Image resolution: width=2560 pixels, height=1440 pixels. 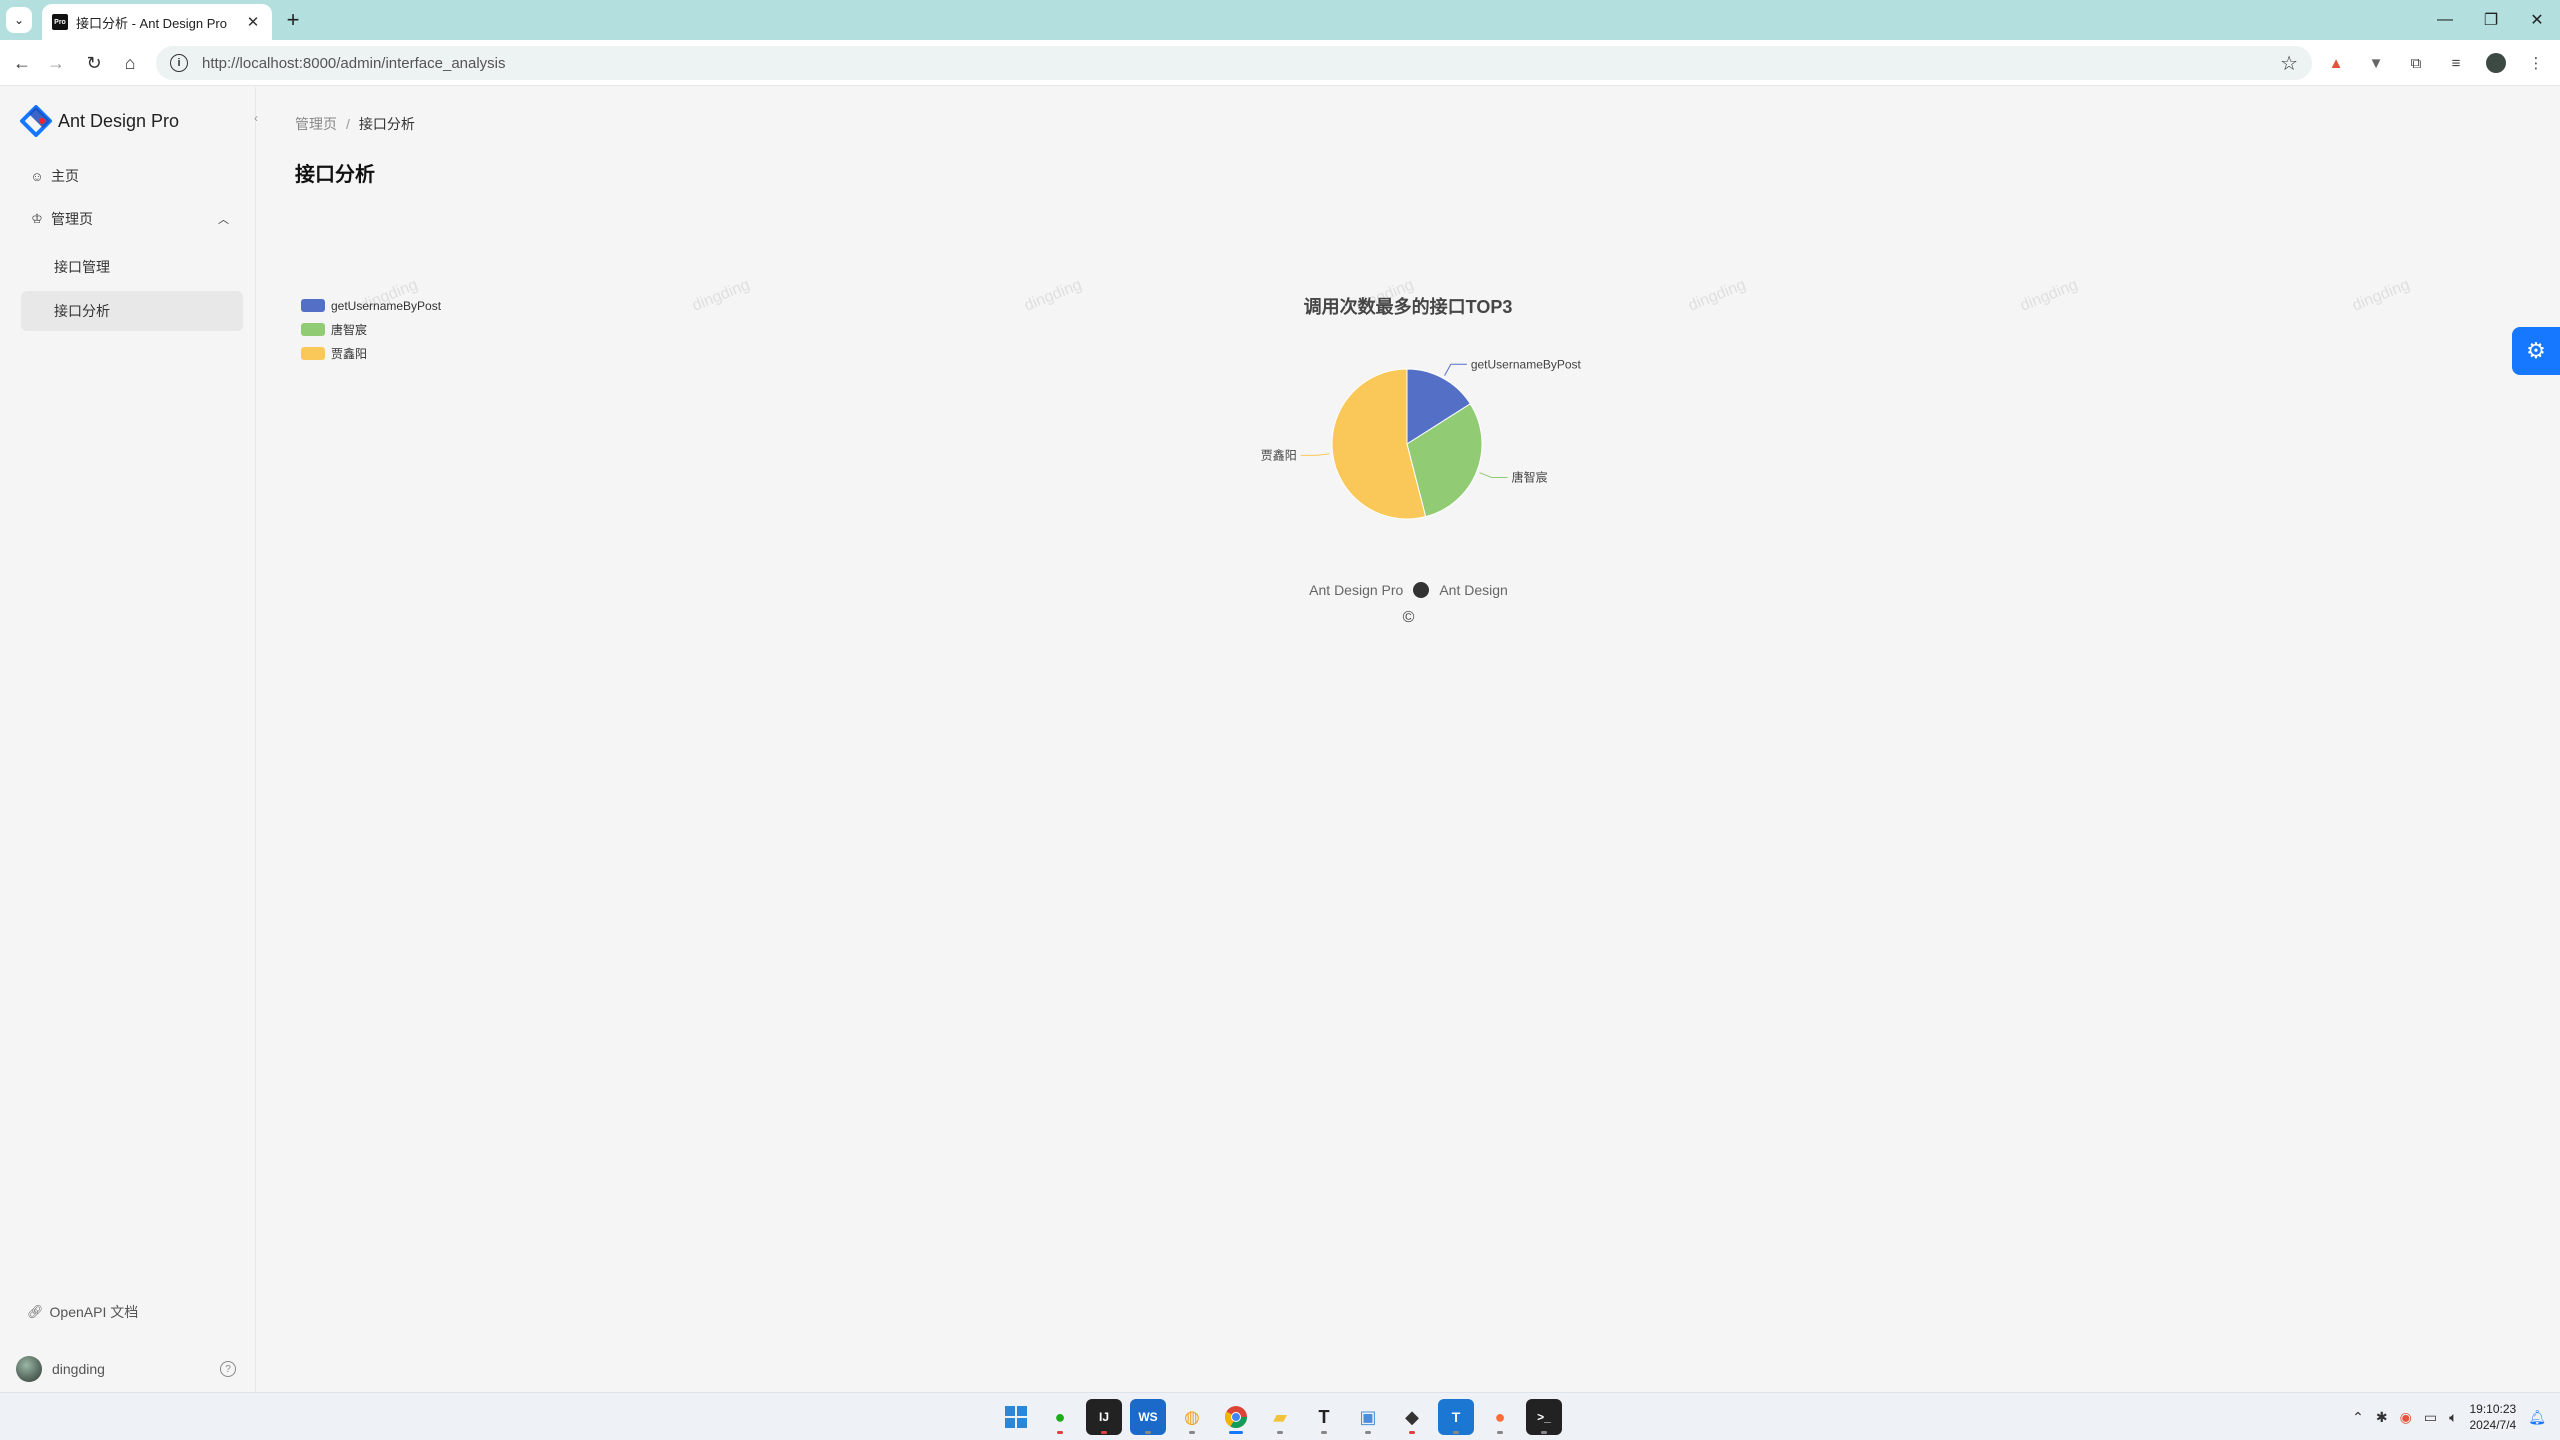 What do you see at coordinates (2493, 1417) in the screenshot?
I see `clock: 19:10:23 2024/7/4` at bounding box center [2493, 1417].